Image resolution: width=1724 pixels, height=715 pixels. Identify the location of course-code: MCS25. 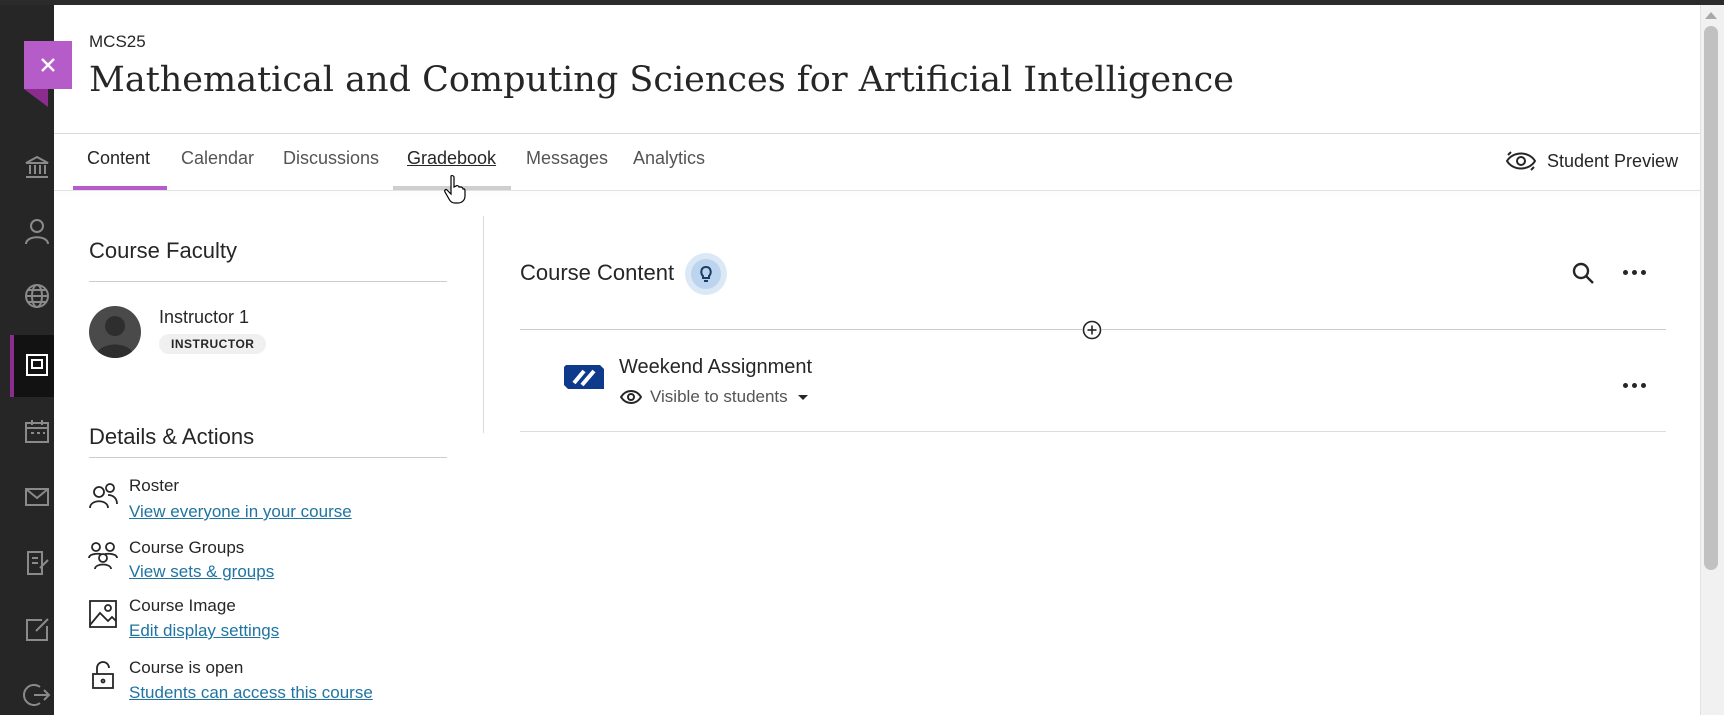
(117, 41).